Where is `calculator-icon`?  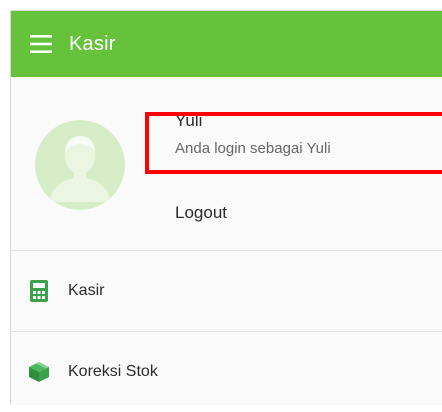 calculator-icon is located at coordinates (39, 291).